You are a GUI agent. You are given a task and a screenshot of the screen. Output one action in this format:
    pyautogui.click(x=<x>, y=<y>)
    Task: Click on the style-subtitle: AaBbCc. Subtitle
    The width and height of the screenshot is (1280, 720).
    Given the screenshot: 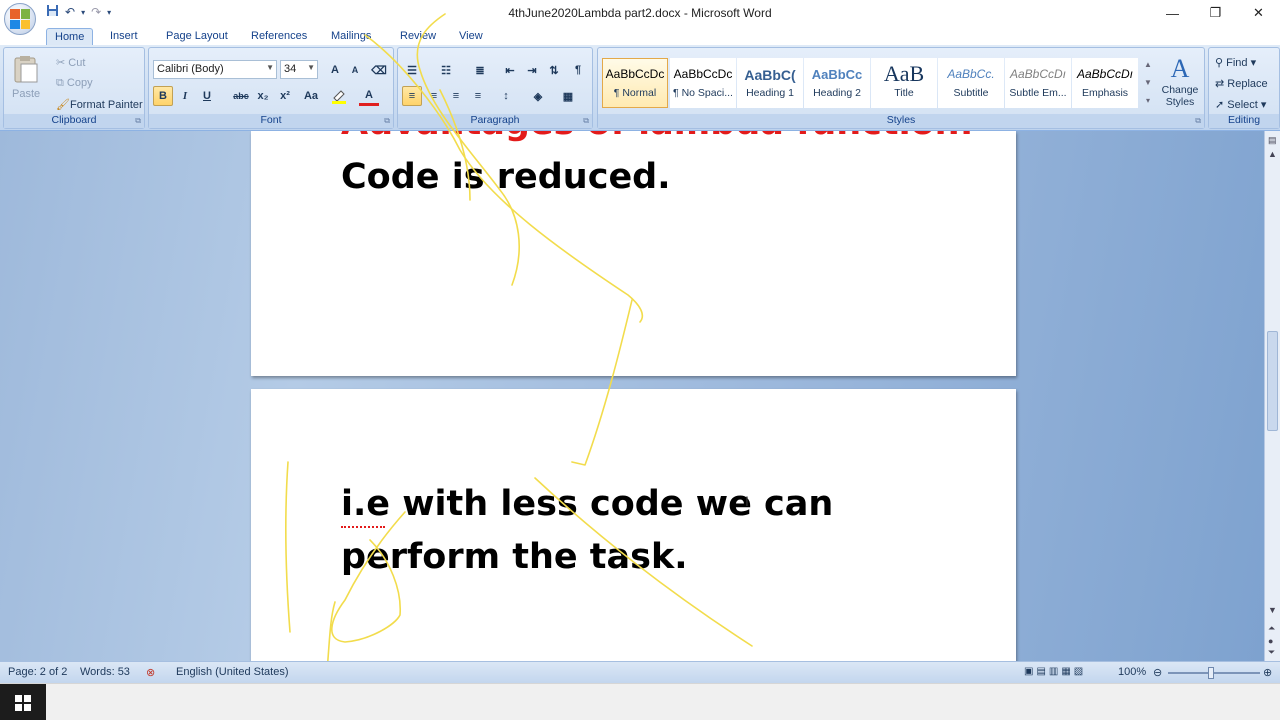 What is the action you would take?
    pyautogui.click(x=971, y=83)
    